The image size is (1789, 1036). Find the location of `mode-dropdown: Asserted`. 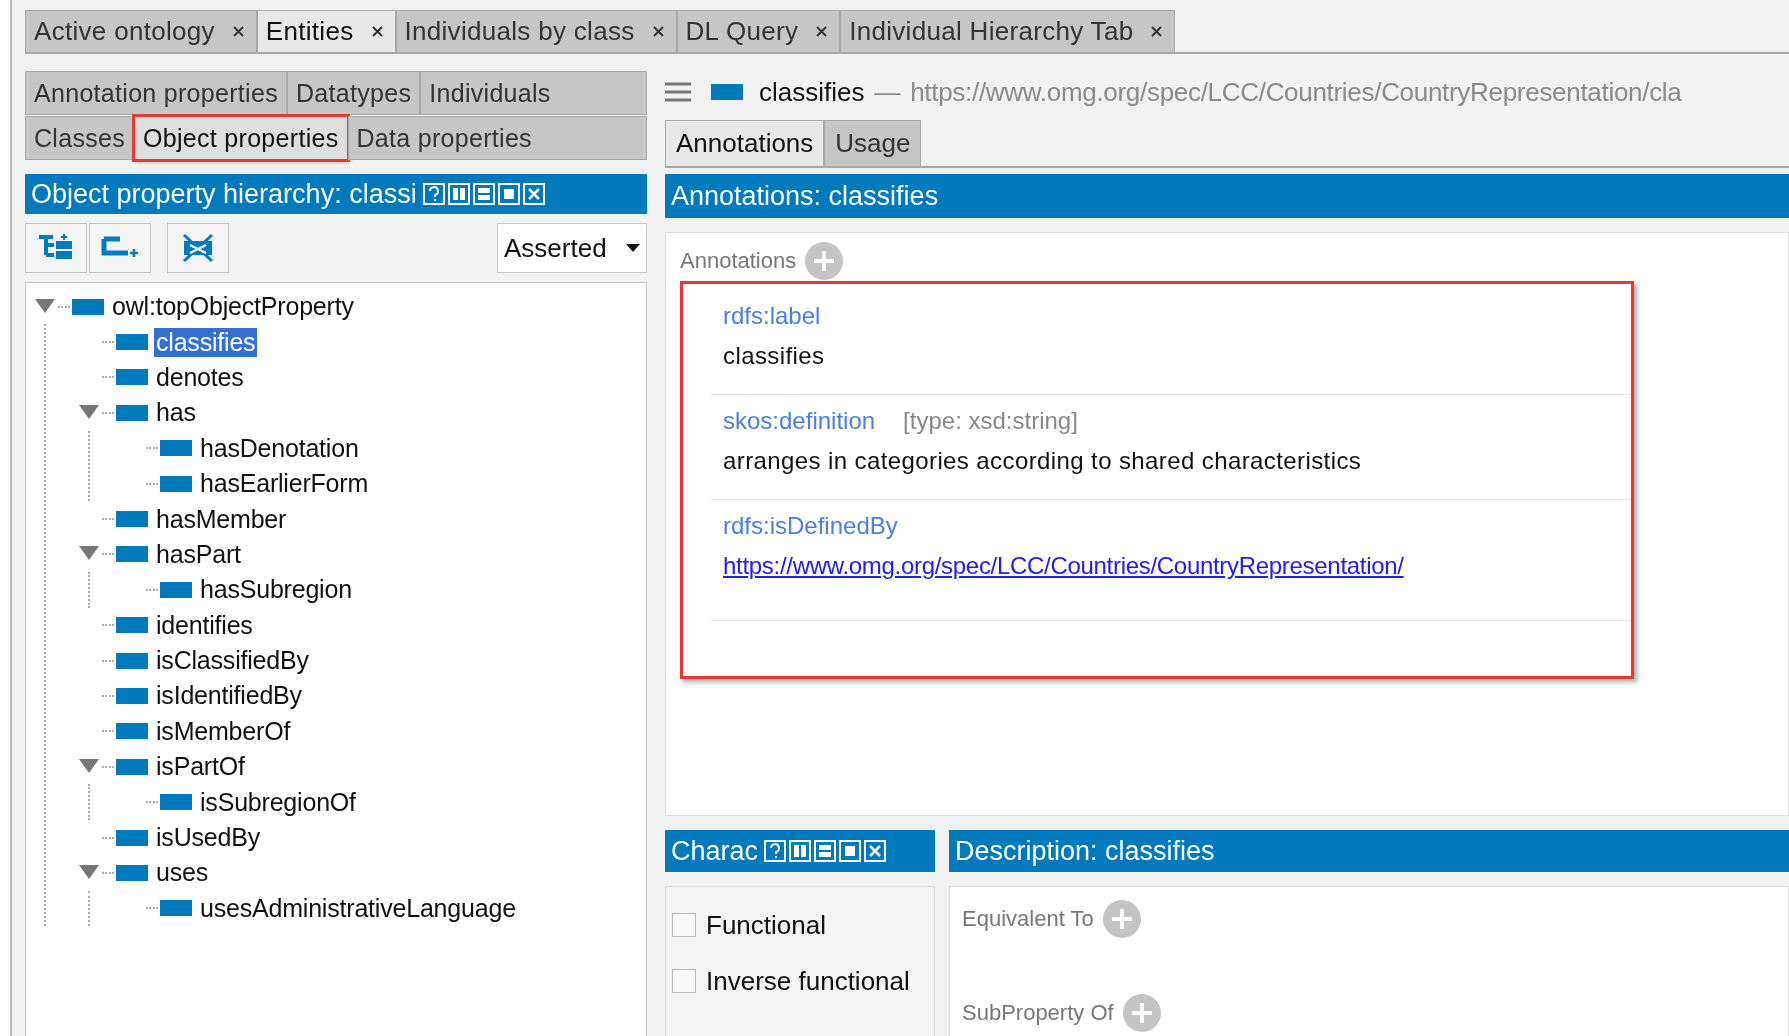

mode-dropdown: Asserted is located at coordinates (572, 248).